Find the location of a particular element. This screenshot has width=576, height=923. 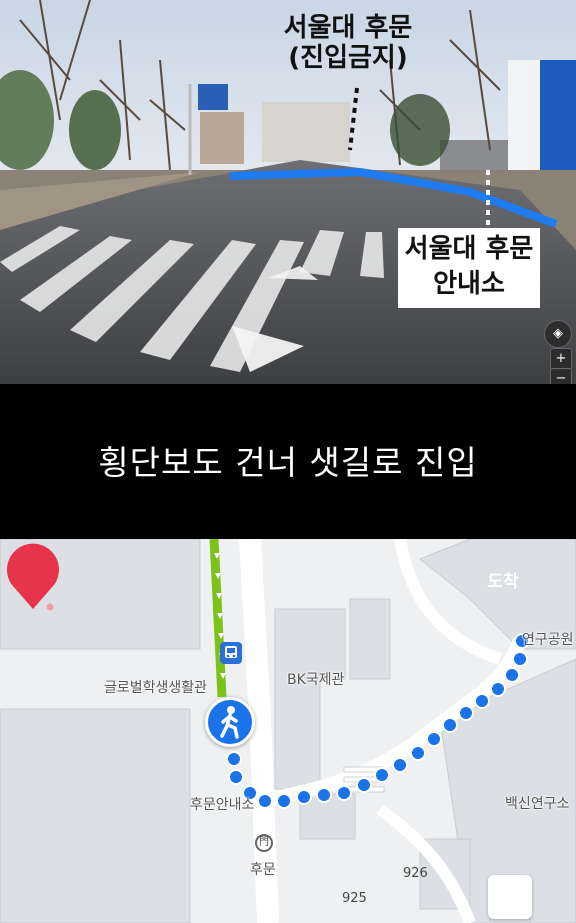

map-label-back-gate: 후문 is located at coordinates (263, 869).